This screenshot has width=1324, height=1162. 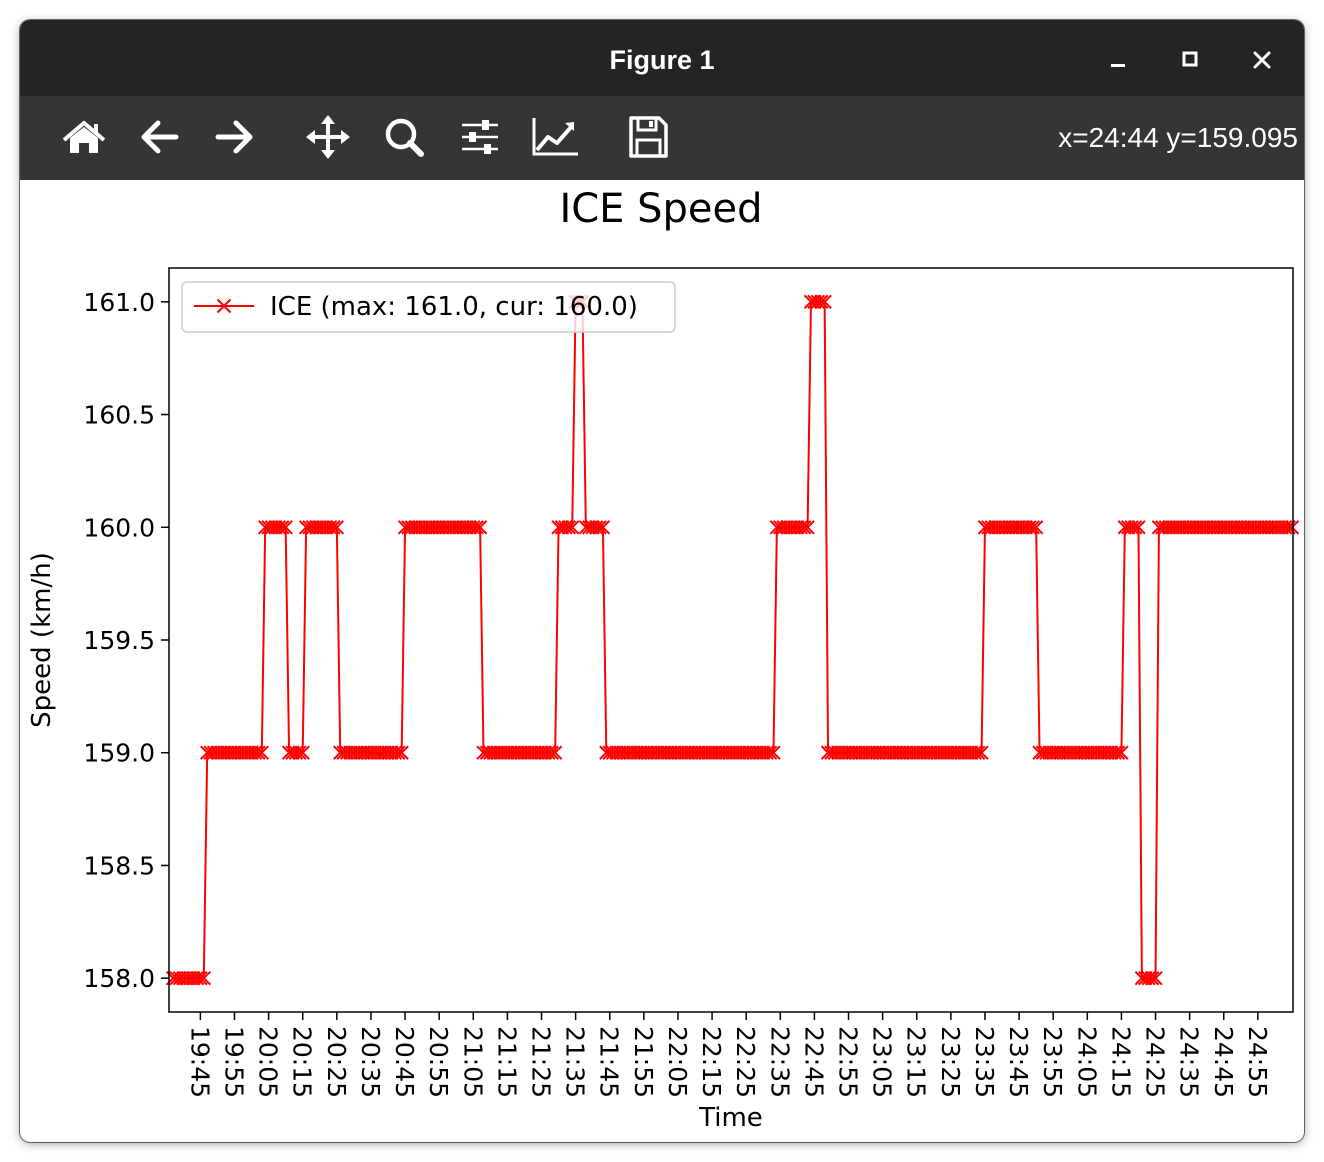 What do you see at coordinates (404, 1062) in the screenshot?
I see `x-tick-label: 20:45` at bounding box center [404, 1062].